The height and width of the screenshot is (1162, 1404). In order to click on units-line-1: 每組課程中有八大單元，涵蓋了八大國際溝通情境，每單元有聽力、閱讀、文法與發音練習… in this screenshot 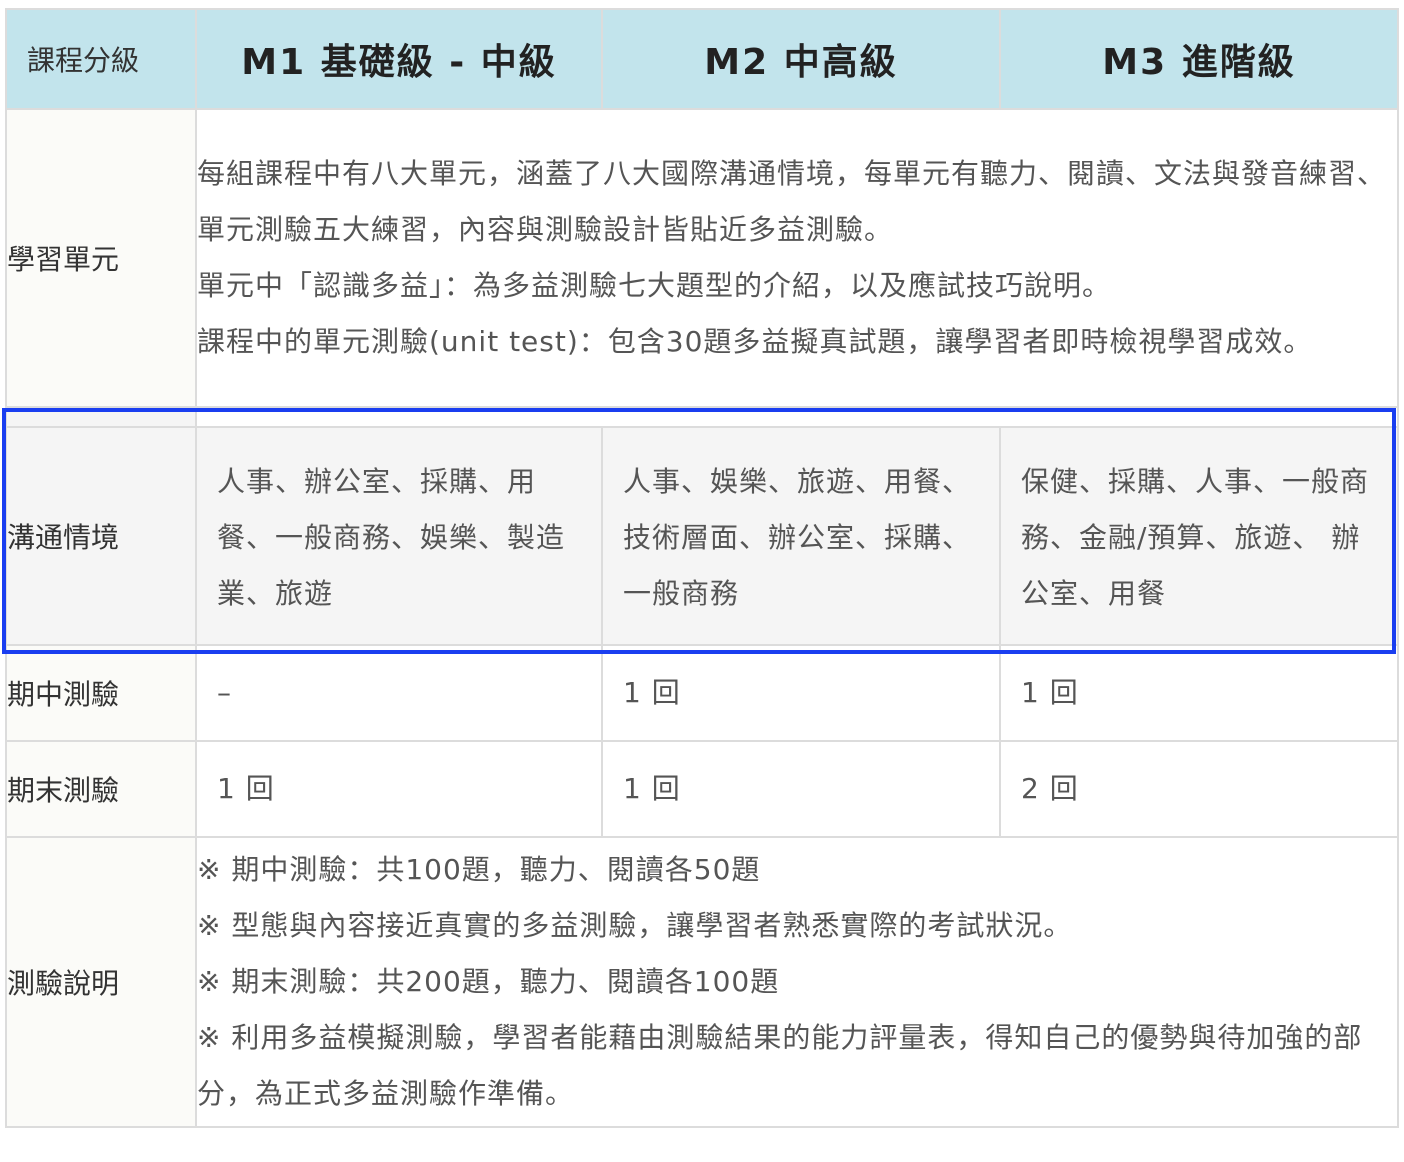, I will do `click(792, 201)`.